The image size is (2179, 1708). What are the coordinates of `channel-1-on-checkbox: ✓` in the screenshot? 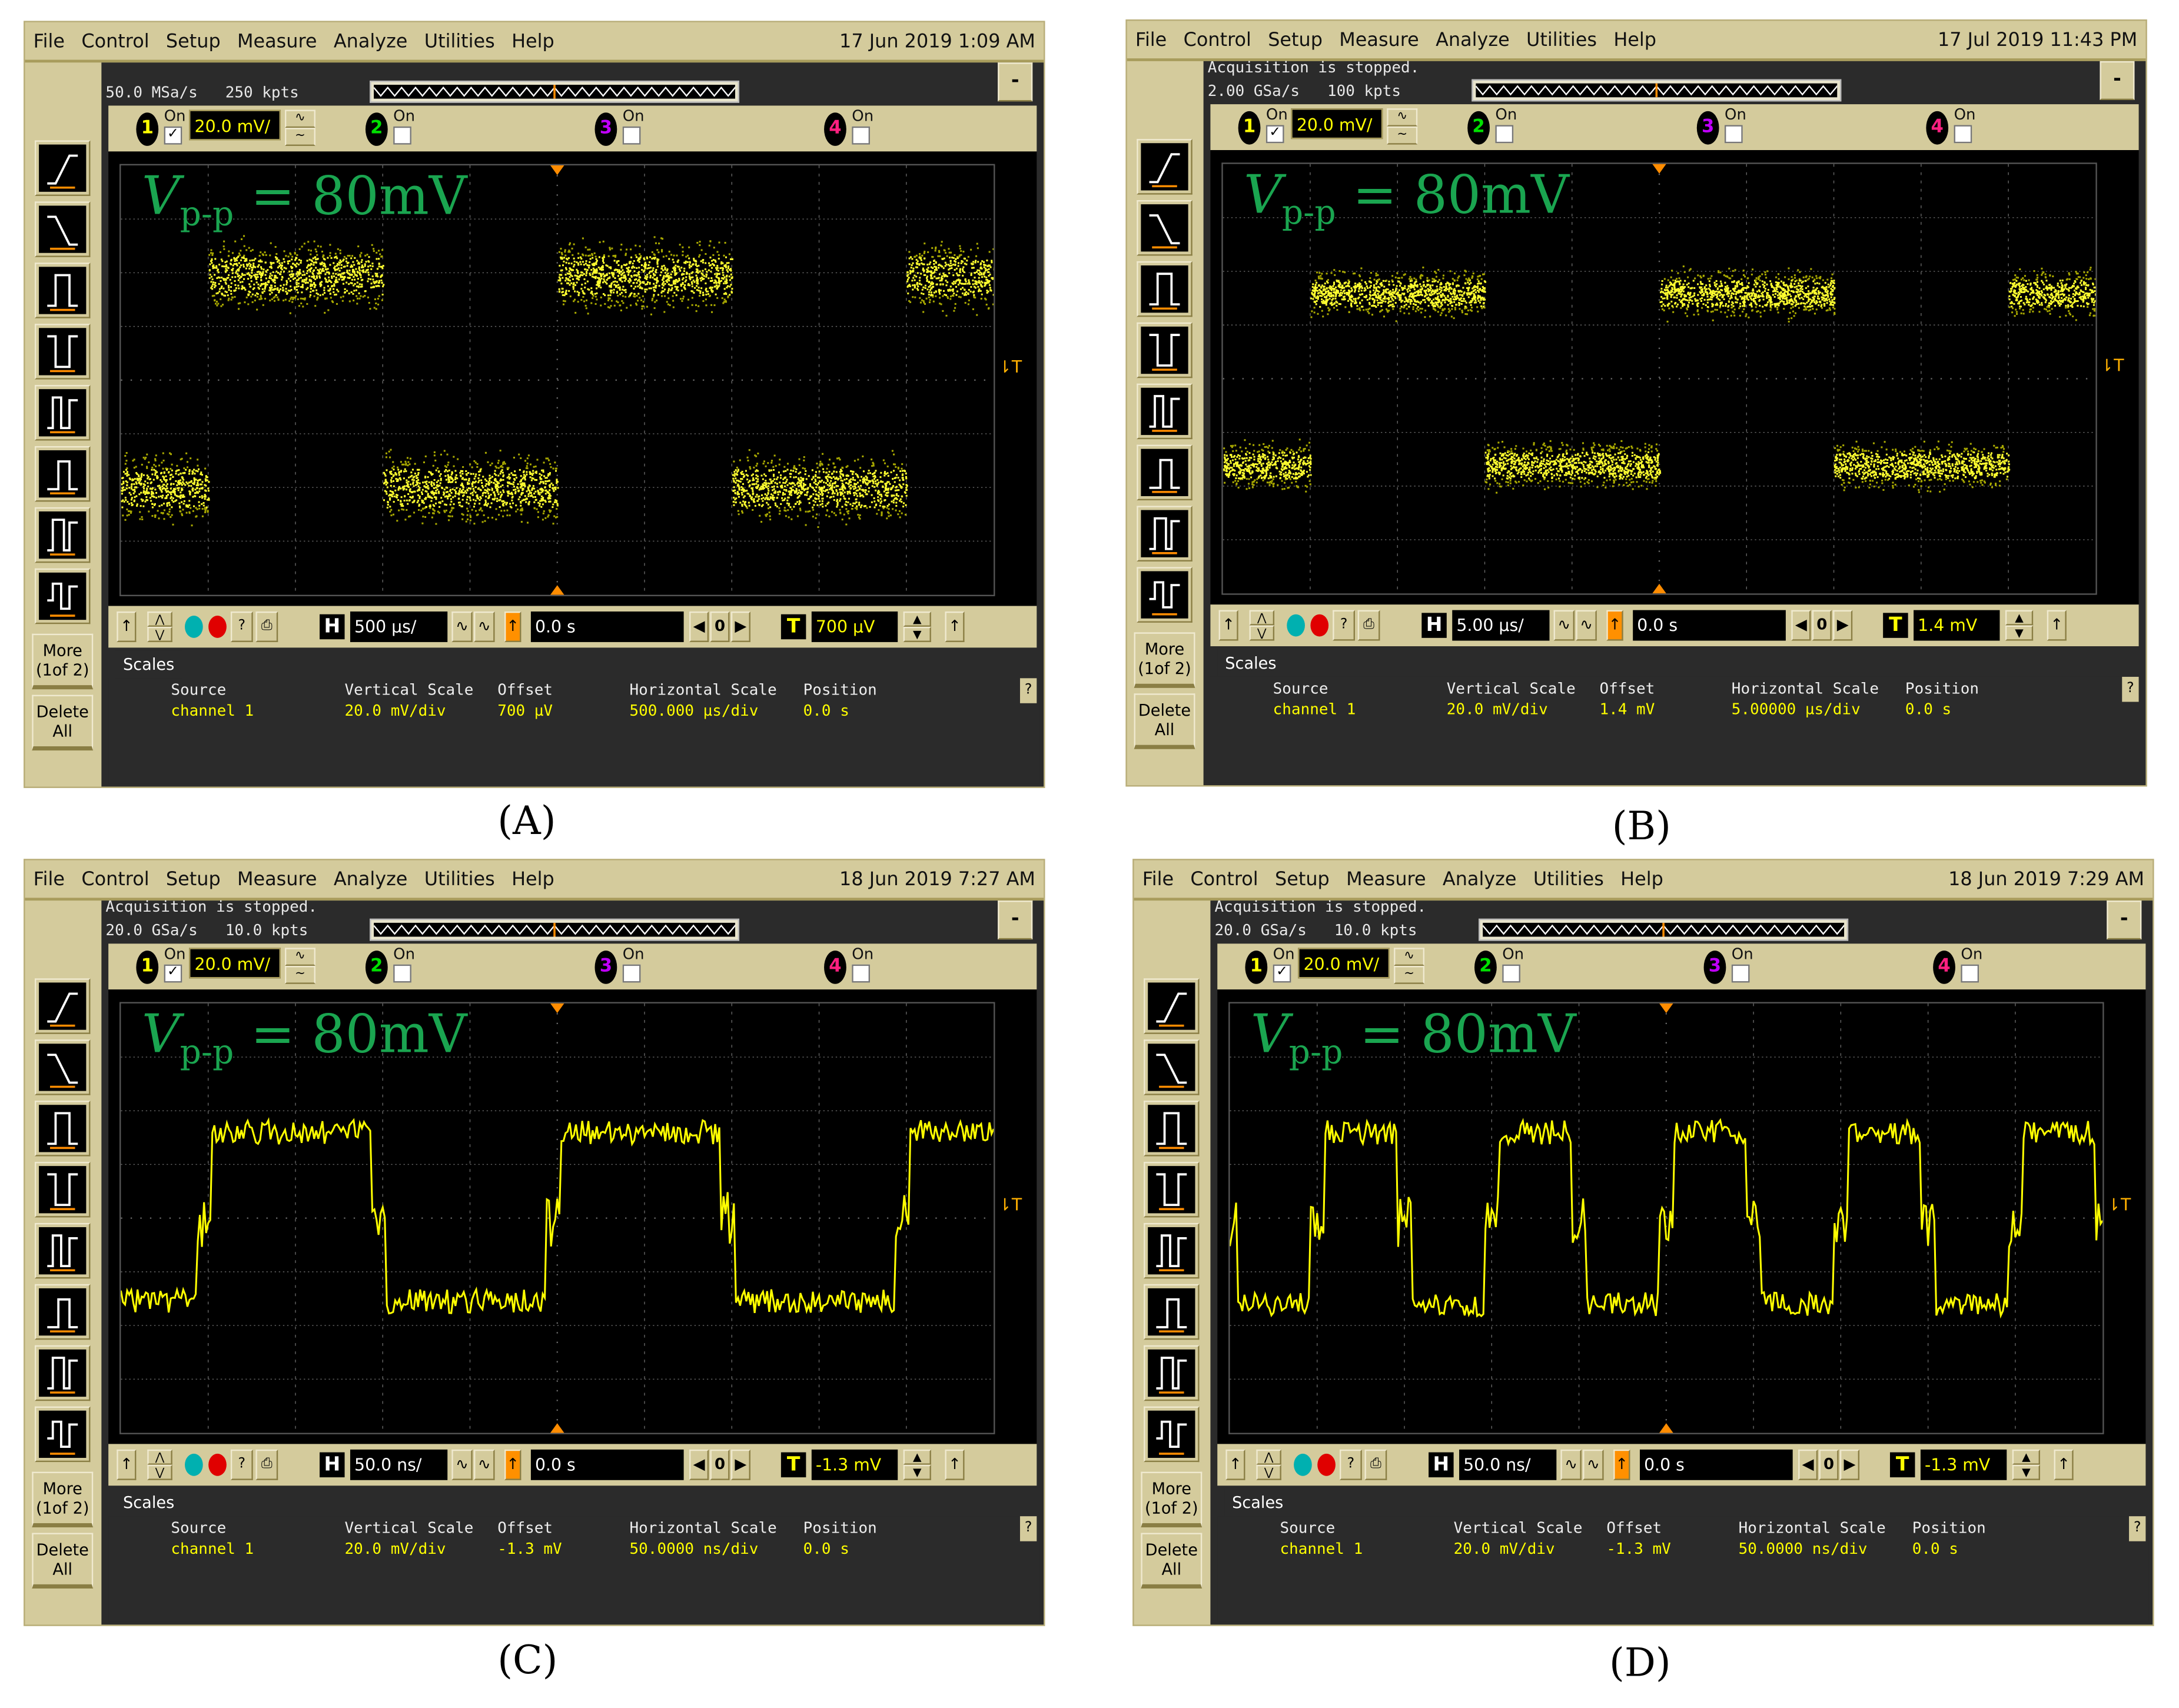 It's located at (173, 135).